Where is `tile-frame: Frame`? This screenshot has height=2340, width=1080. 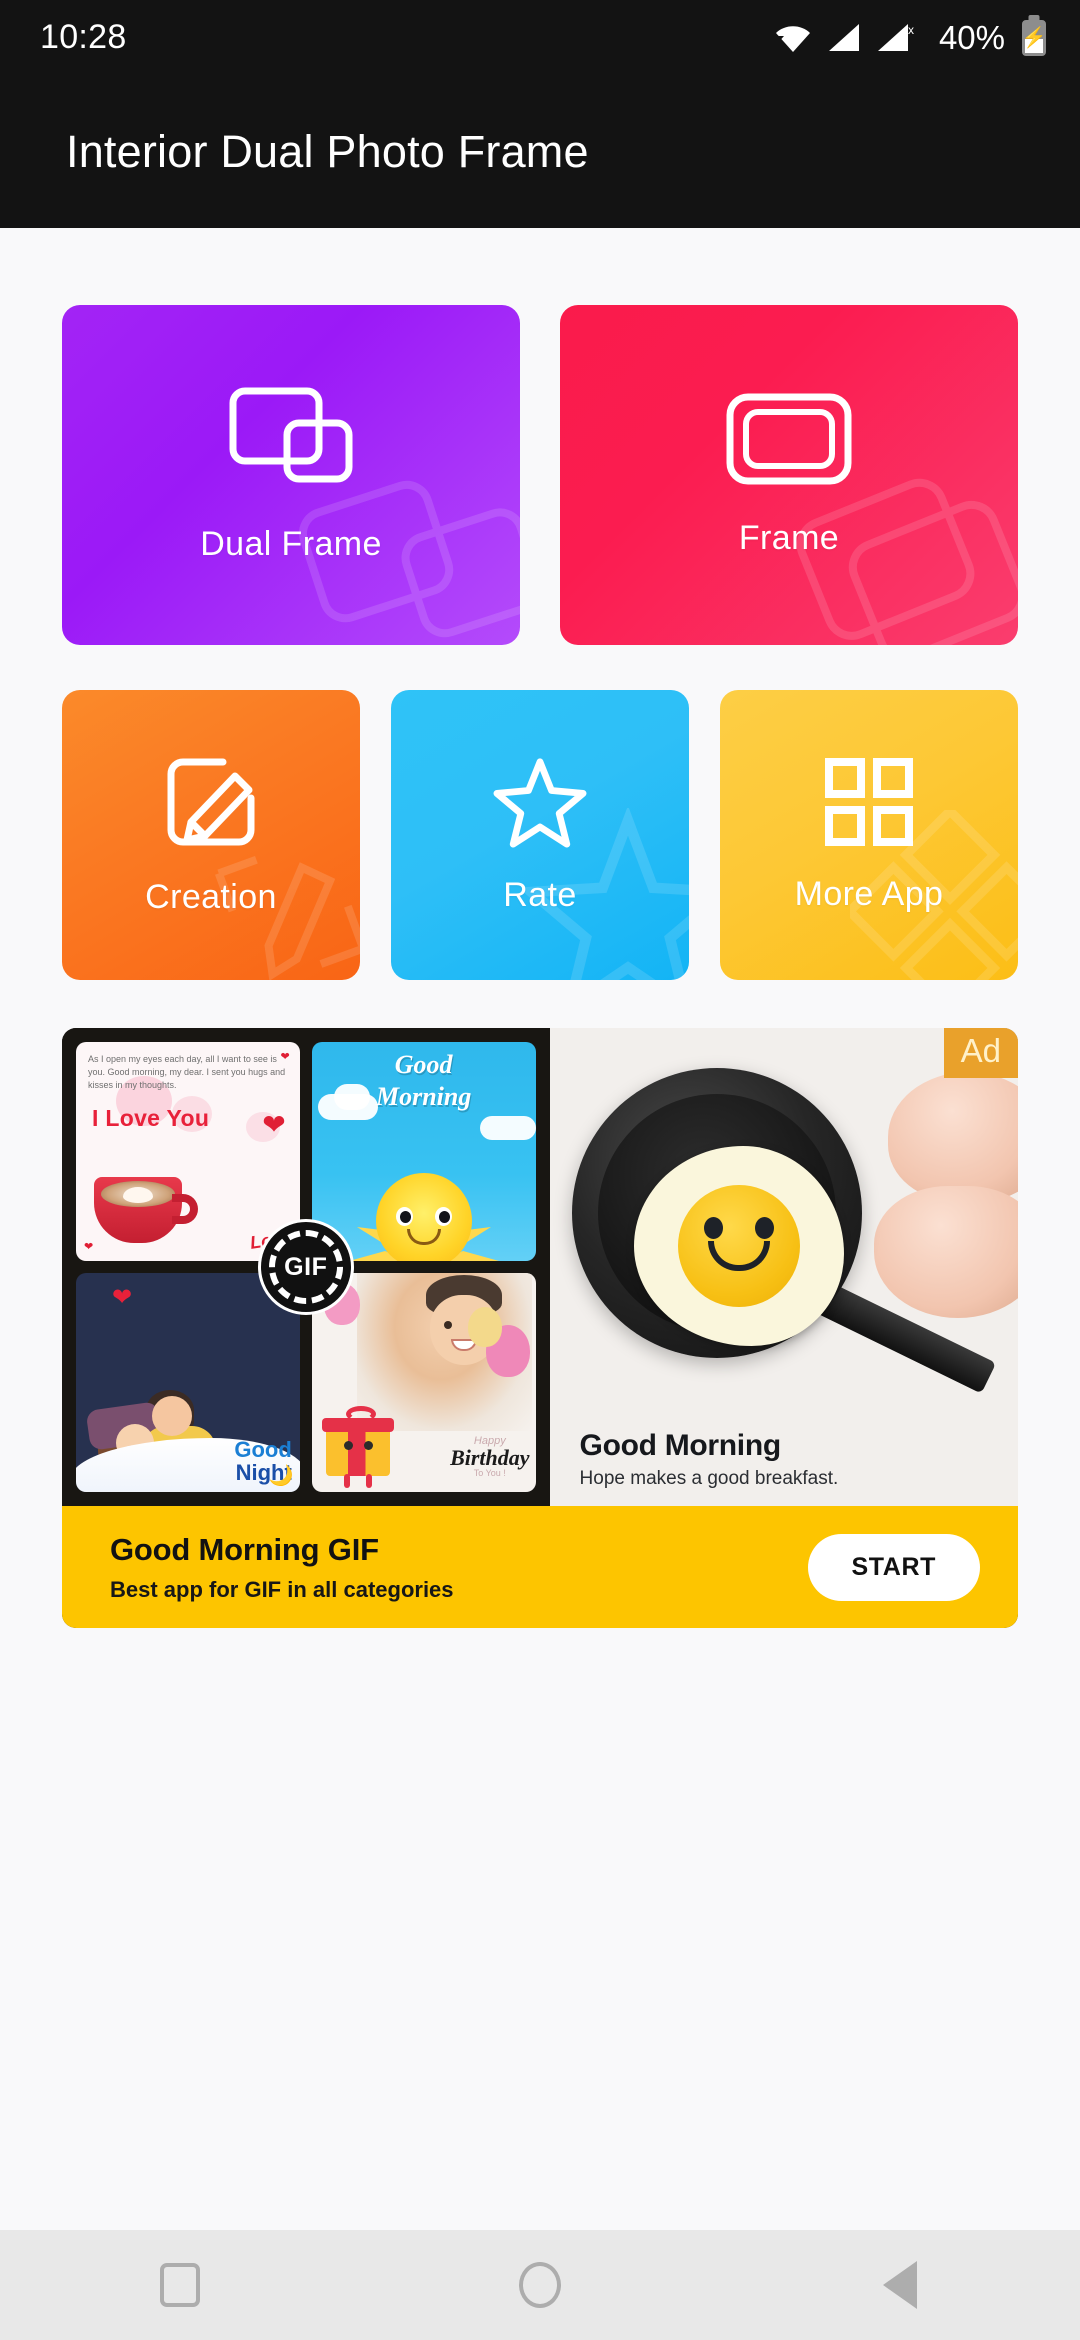 tile-frame: Frame is located at coordinates (789, 475).